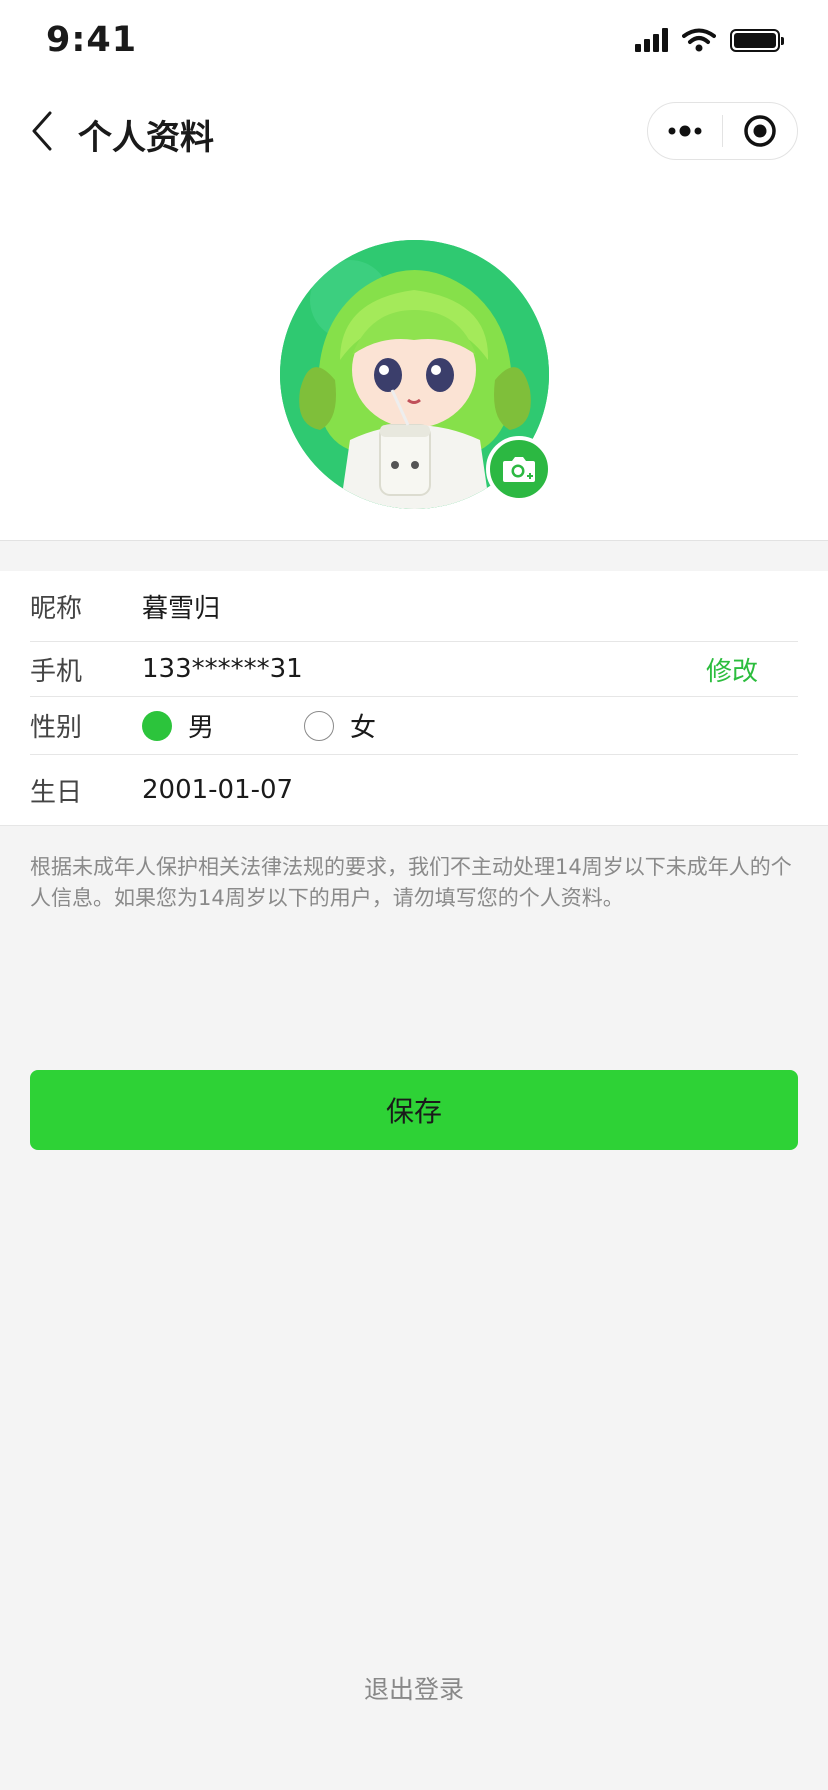  What do you see at coordinates (732, 669) in the screenshot?
I see `edit-phone-link: 修改` at bounding box center [732, 669].